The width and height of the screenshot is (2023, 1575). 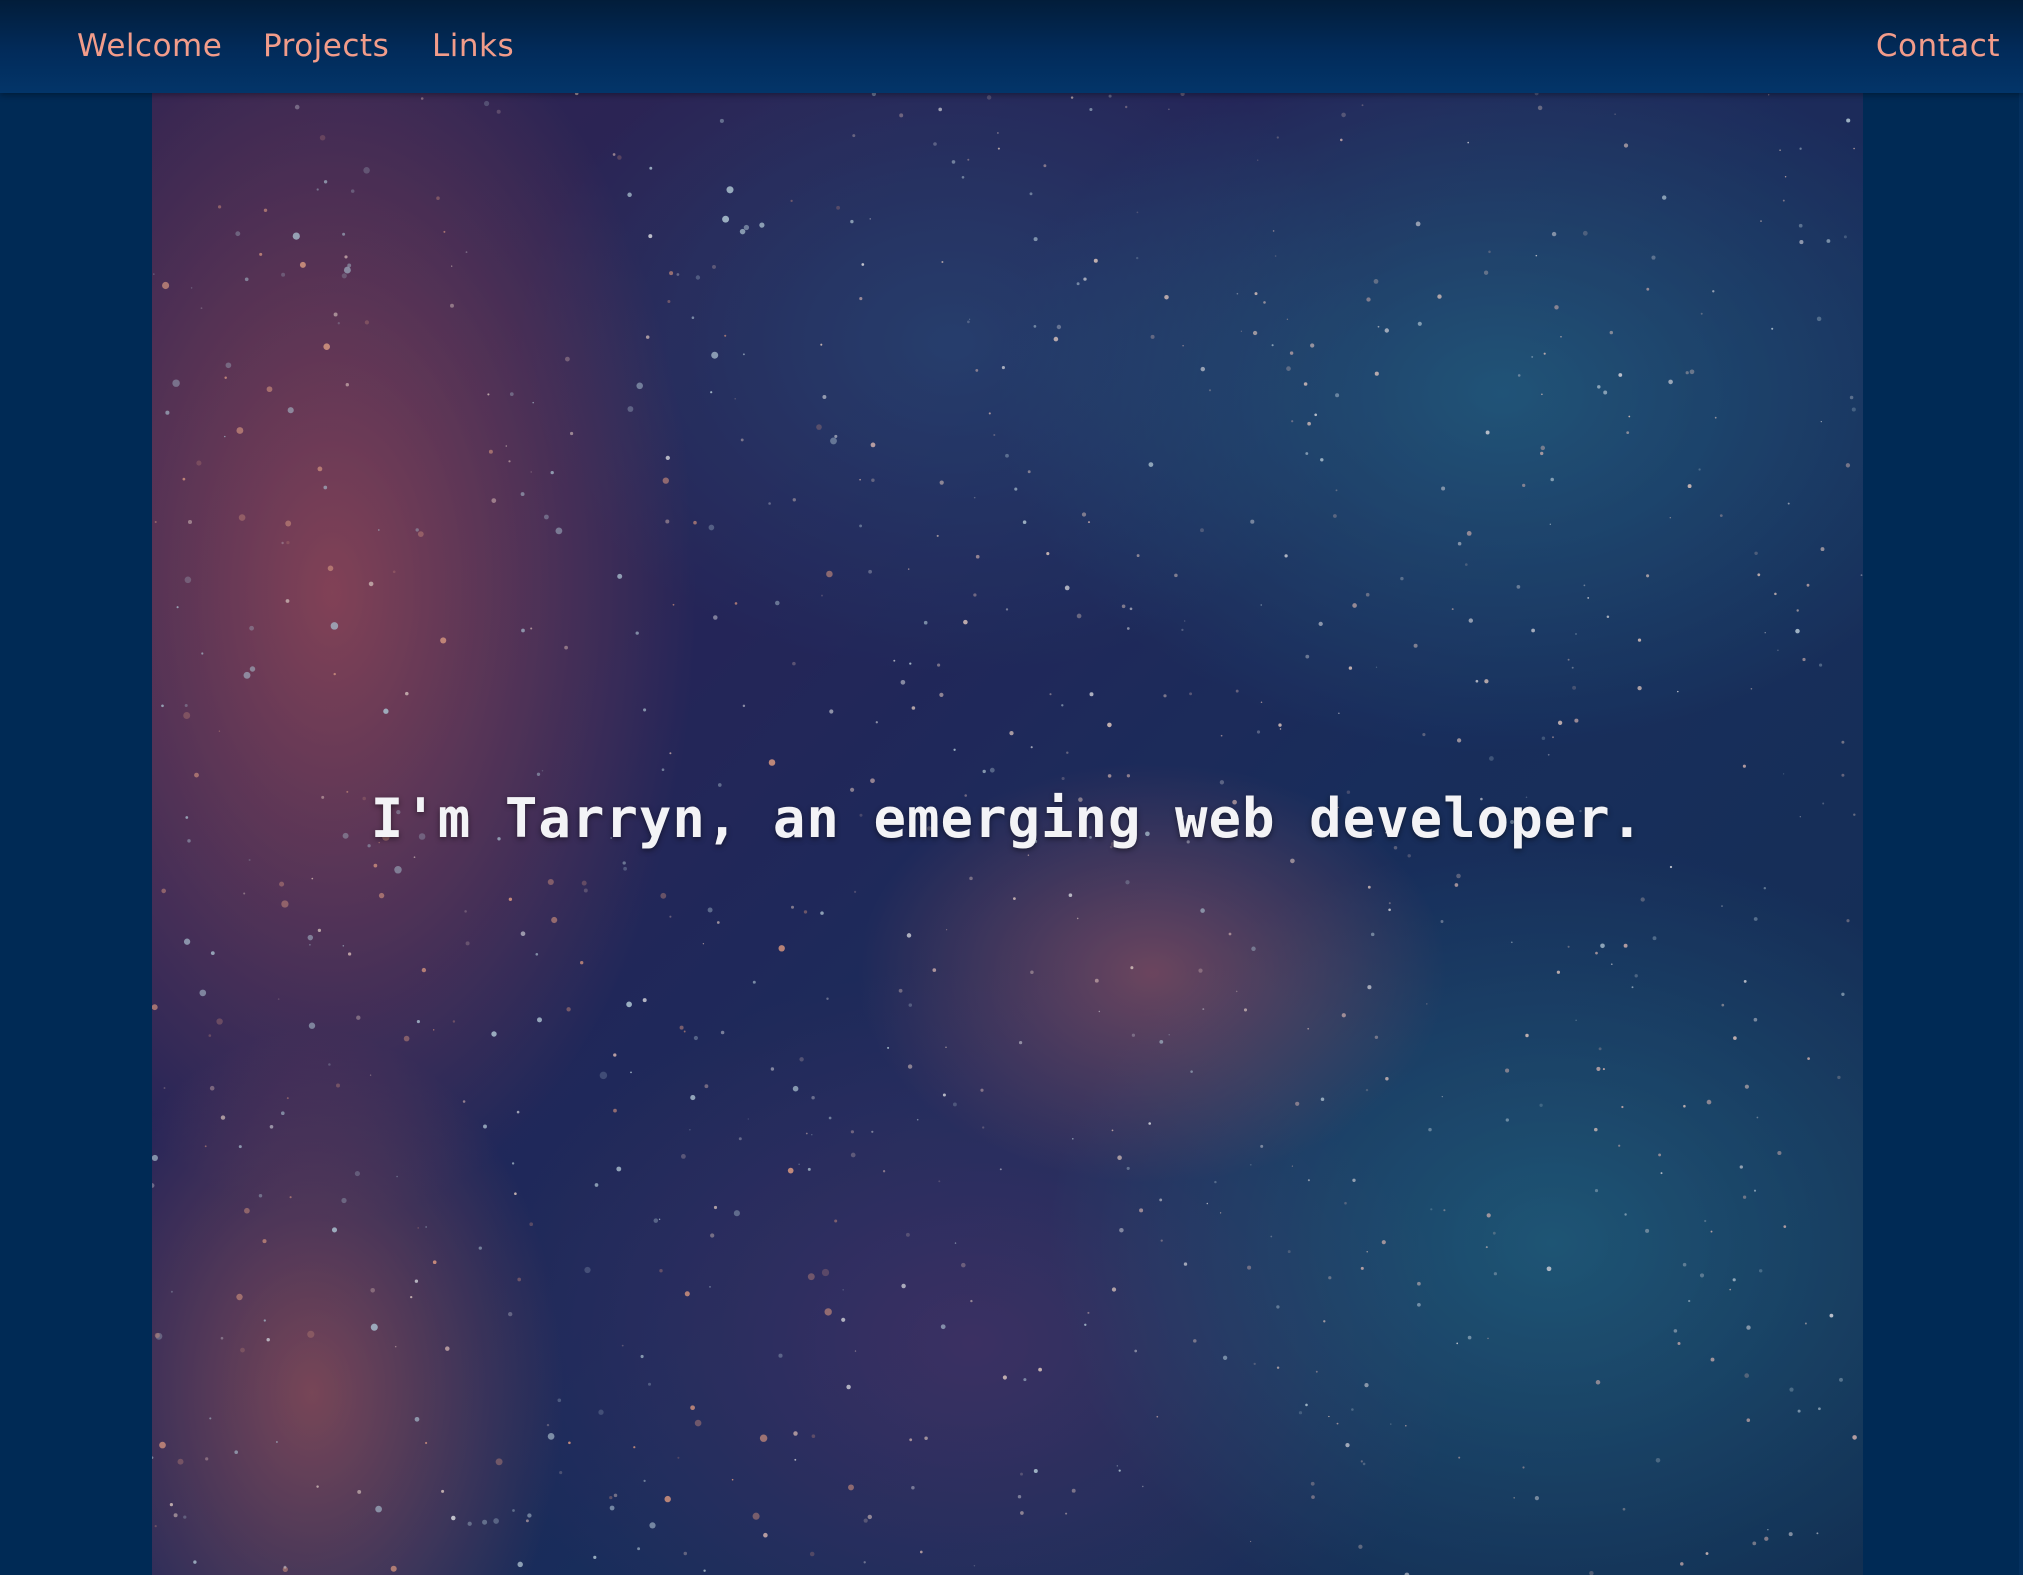 What do you see at coordinates (1007, 819) in the screenshot?
I see `hero-headline: I'm Tarryn, an emerging web developer.` at bounding box center [1007, 819].